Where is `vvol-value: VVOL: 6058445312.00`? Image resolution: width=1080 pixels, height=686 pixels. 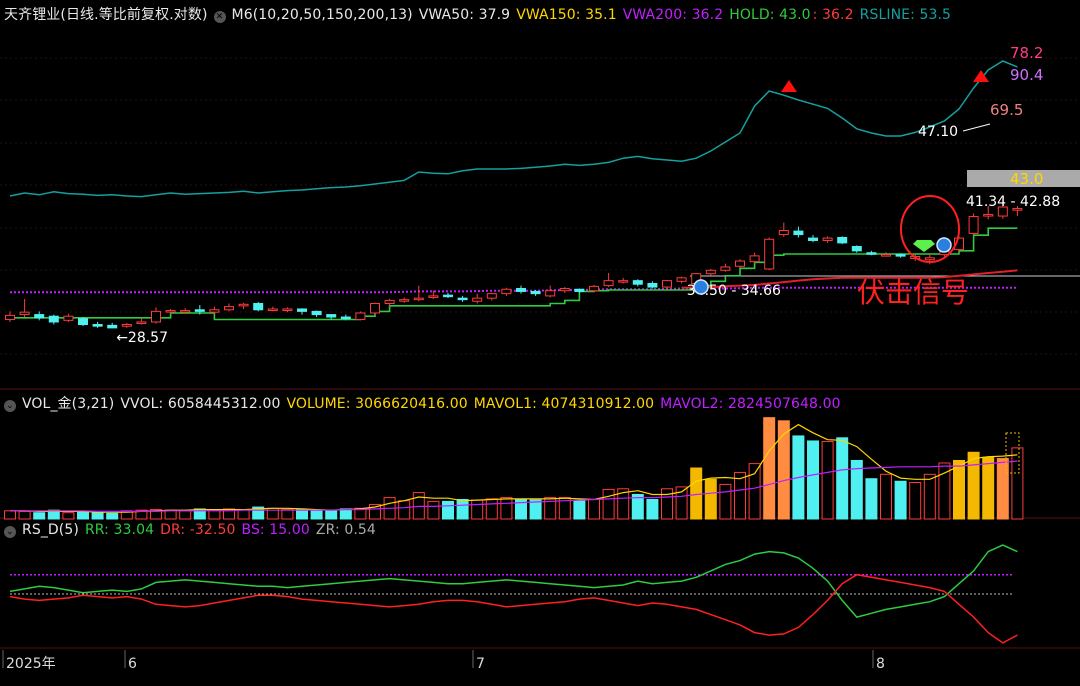 vvol-value: VVOL: 6058445312.00 is located at coordinates (200, 404).